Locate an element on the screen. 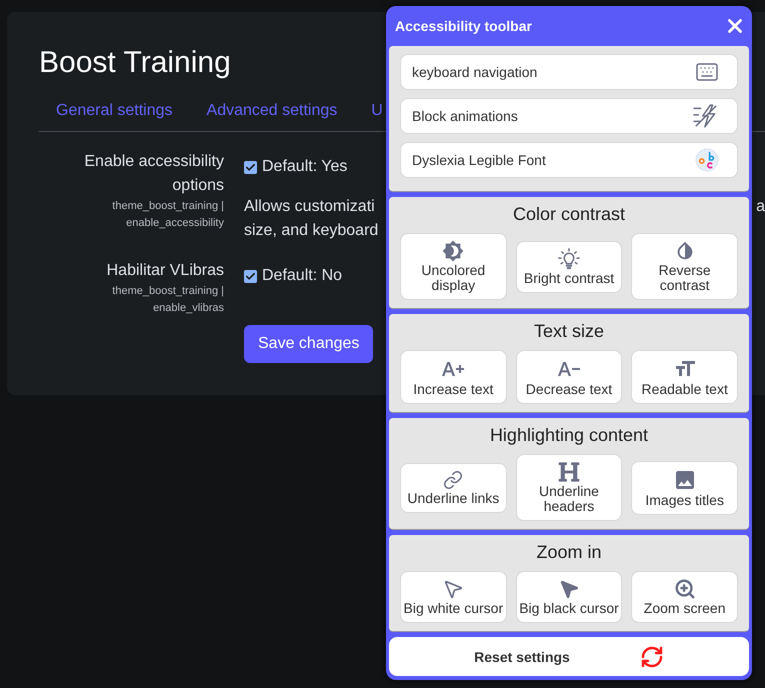  option-button: Bright contrast is located at coordinates (569, 266).